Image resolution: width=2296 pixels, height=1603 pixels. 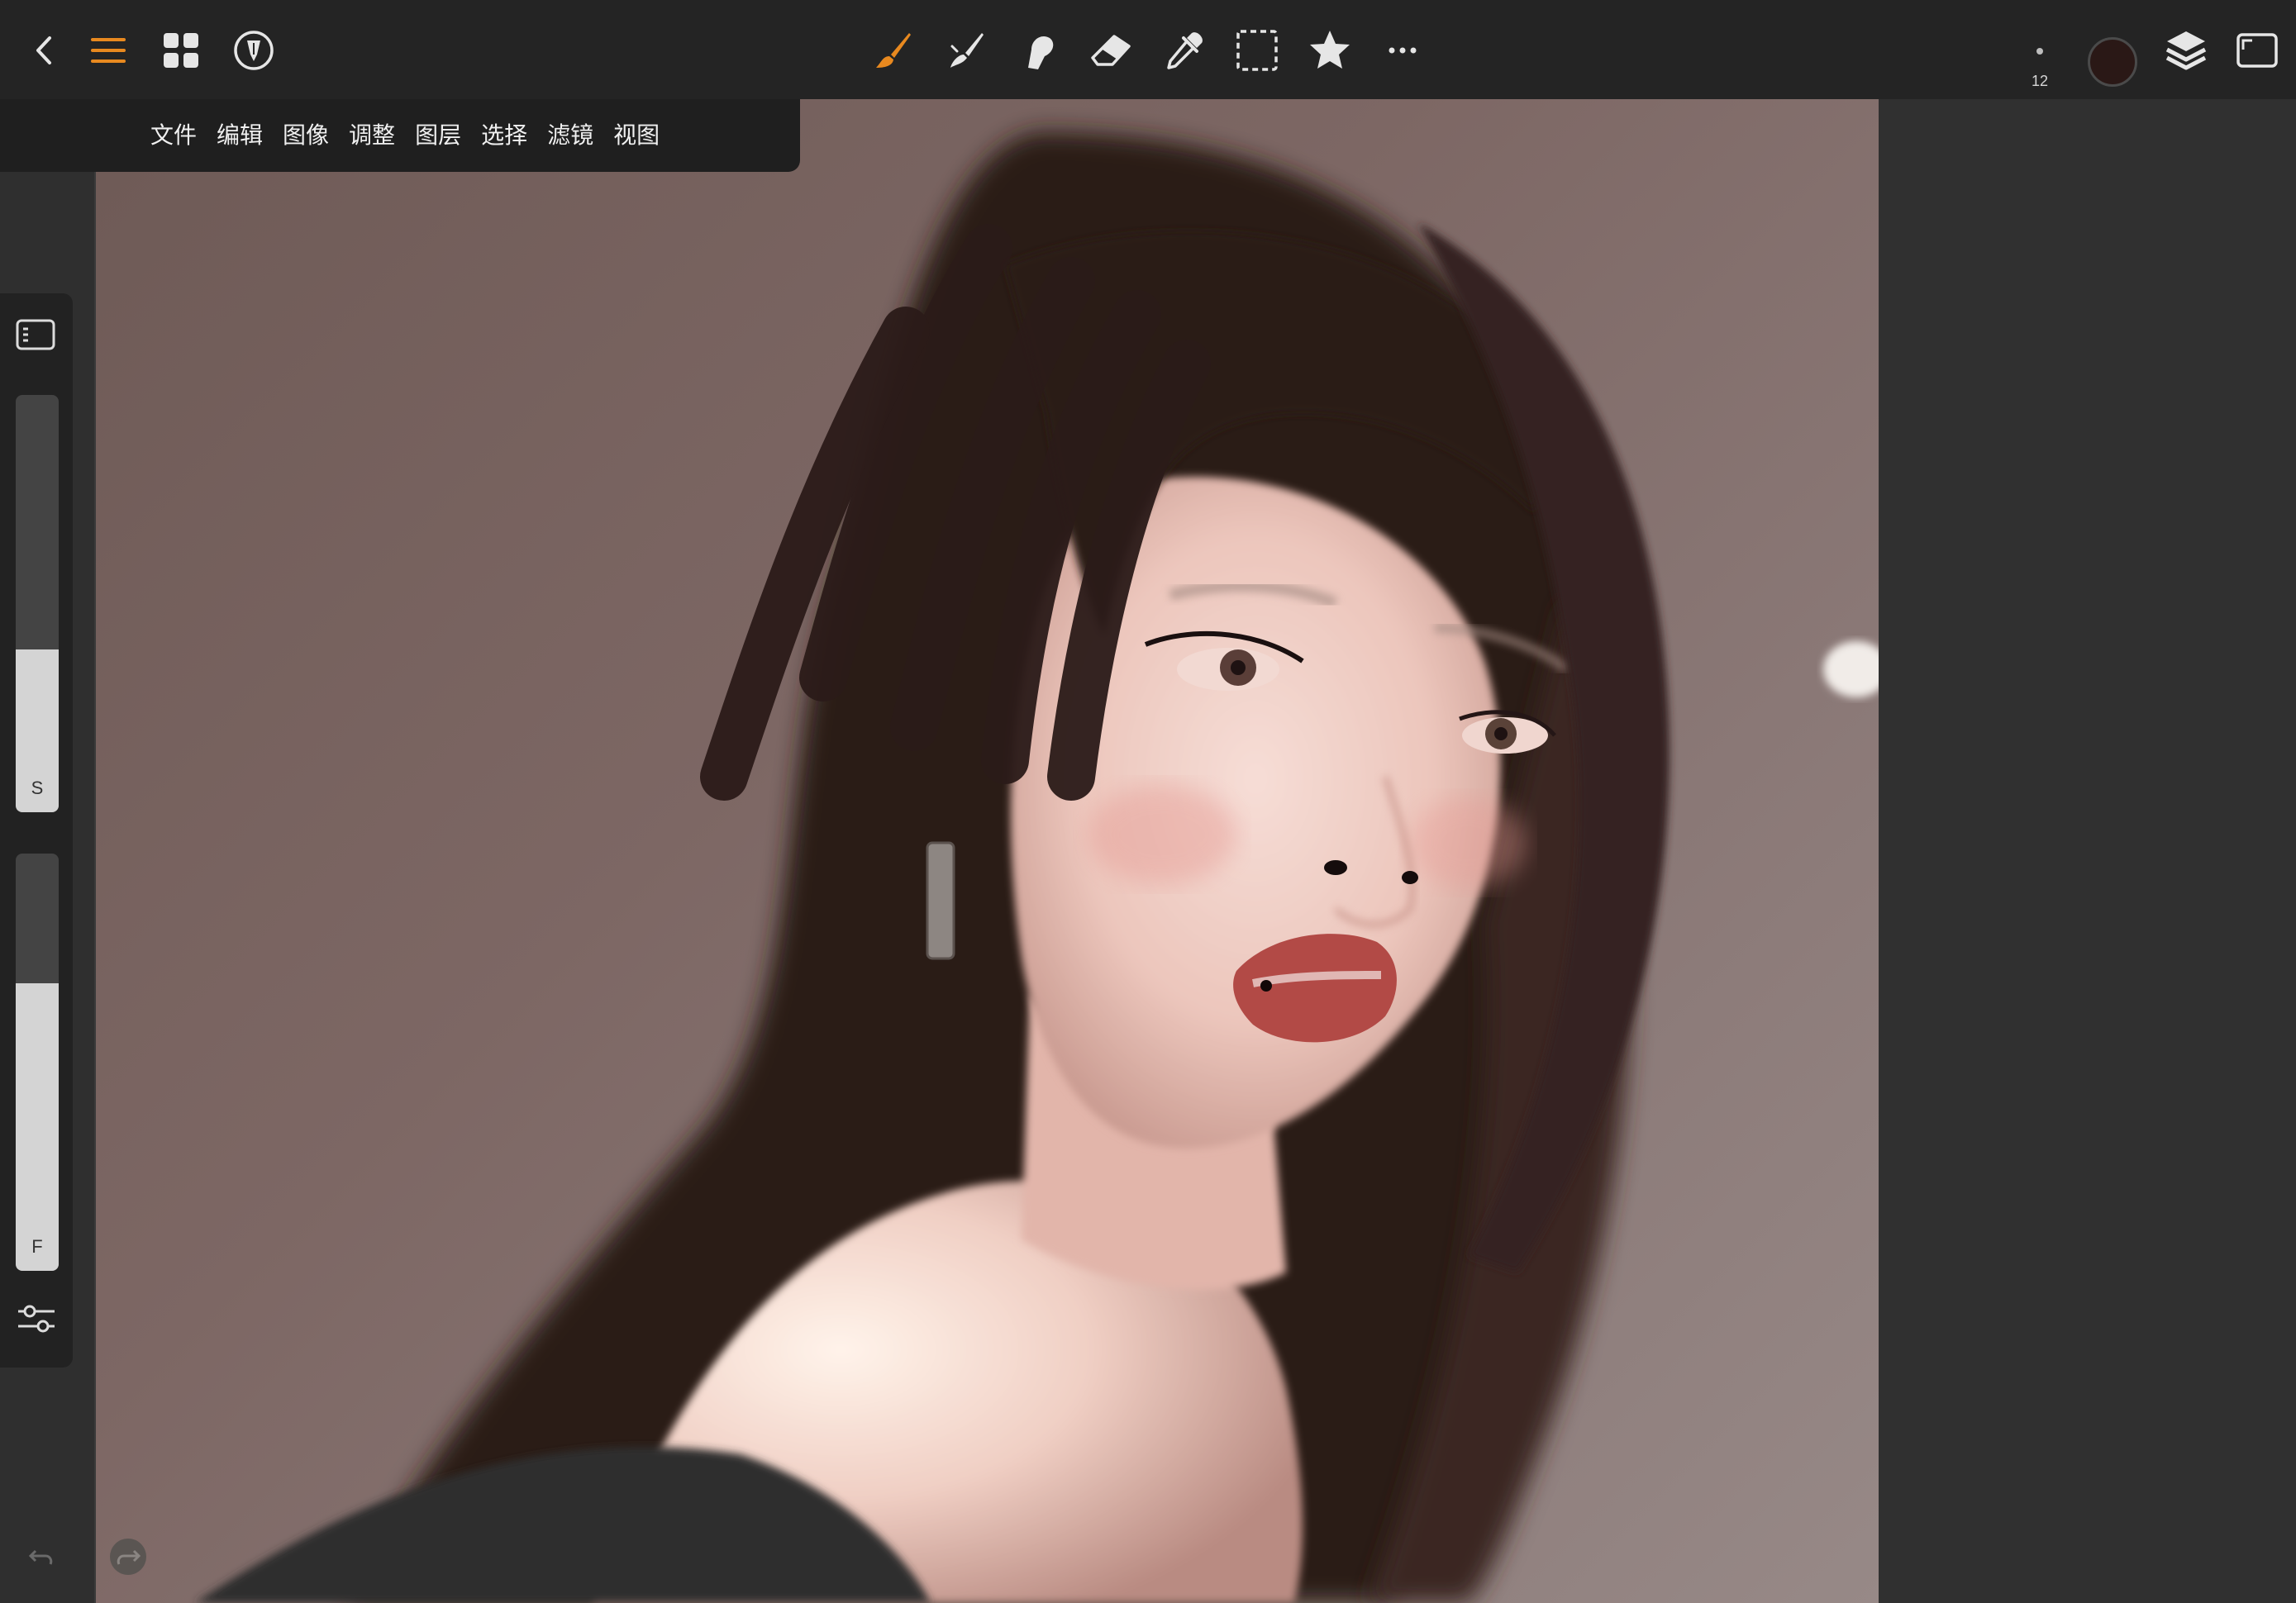 I want to click on sidebar-toggle-icon, so click(x=35, y=334).